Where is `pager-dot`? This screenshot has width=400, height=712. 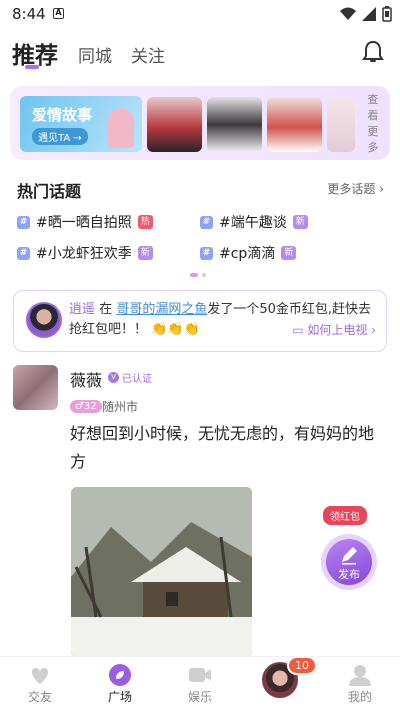 pager-dot is located at coordinates (204, 275).